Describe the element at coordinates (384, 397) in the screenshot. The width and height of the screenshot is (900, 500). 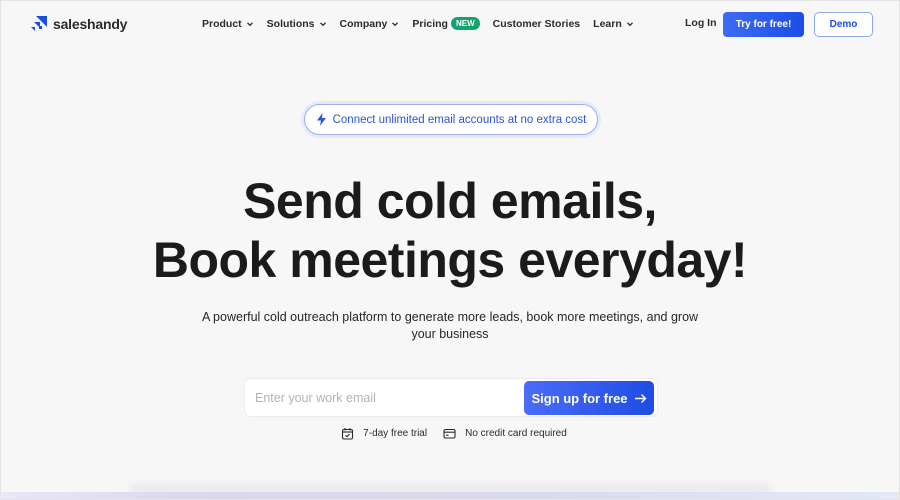
I see `work-email-input` at that location.